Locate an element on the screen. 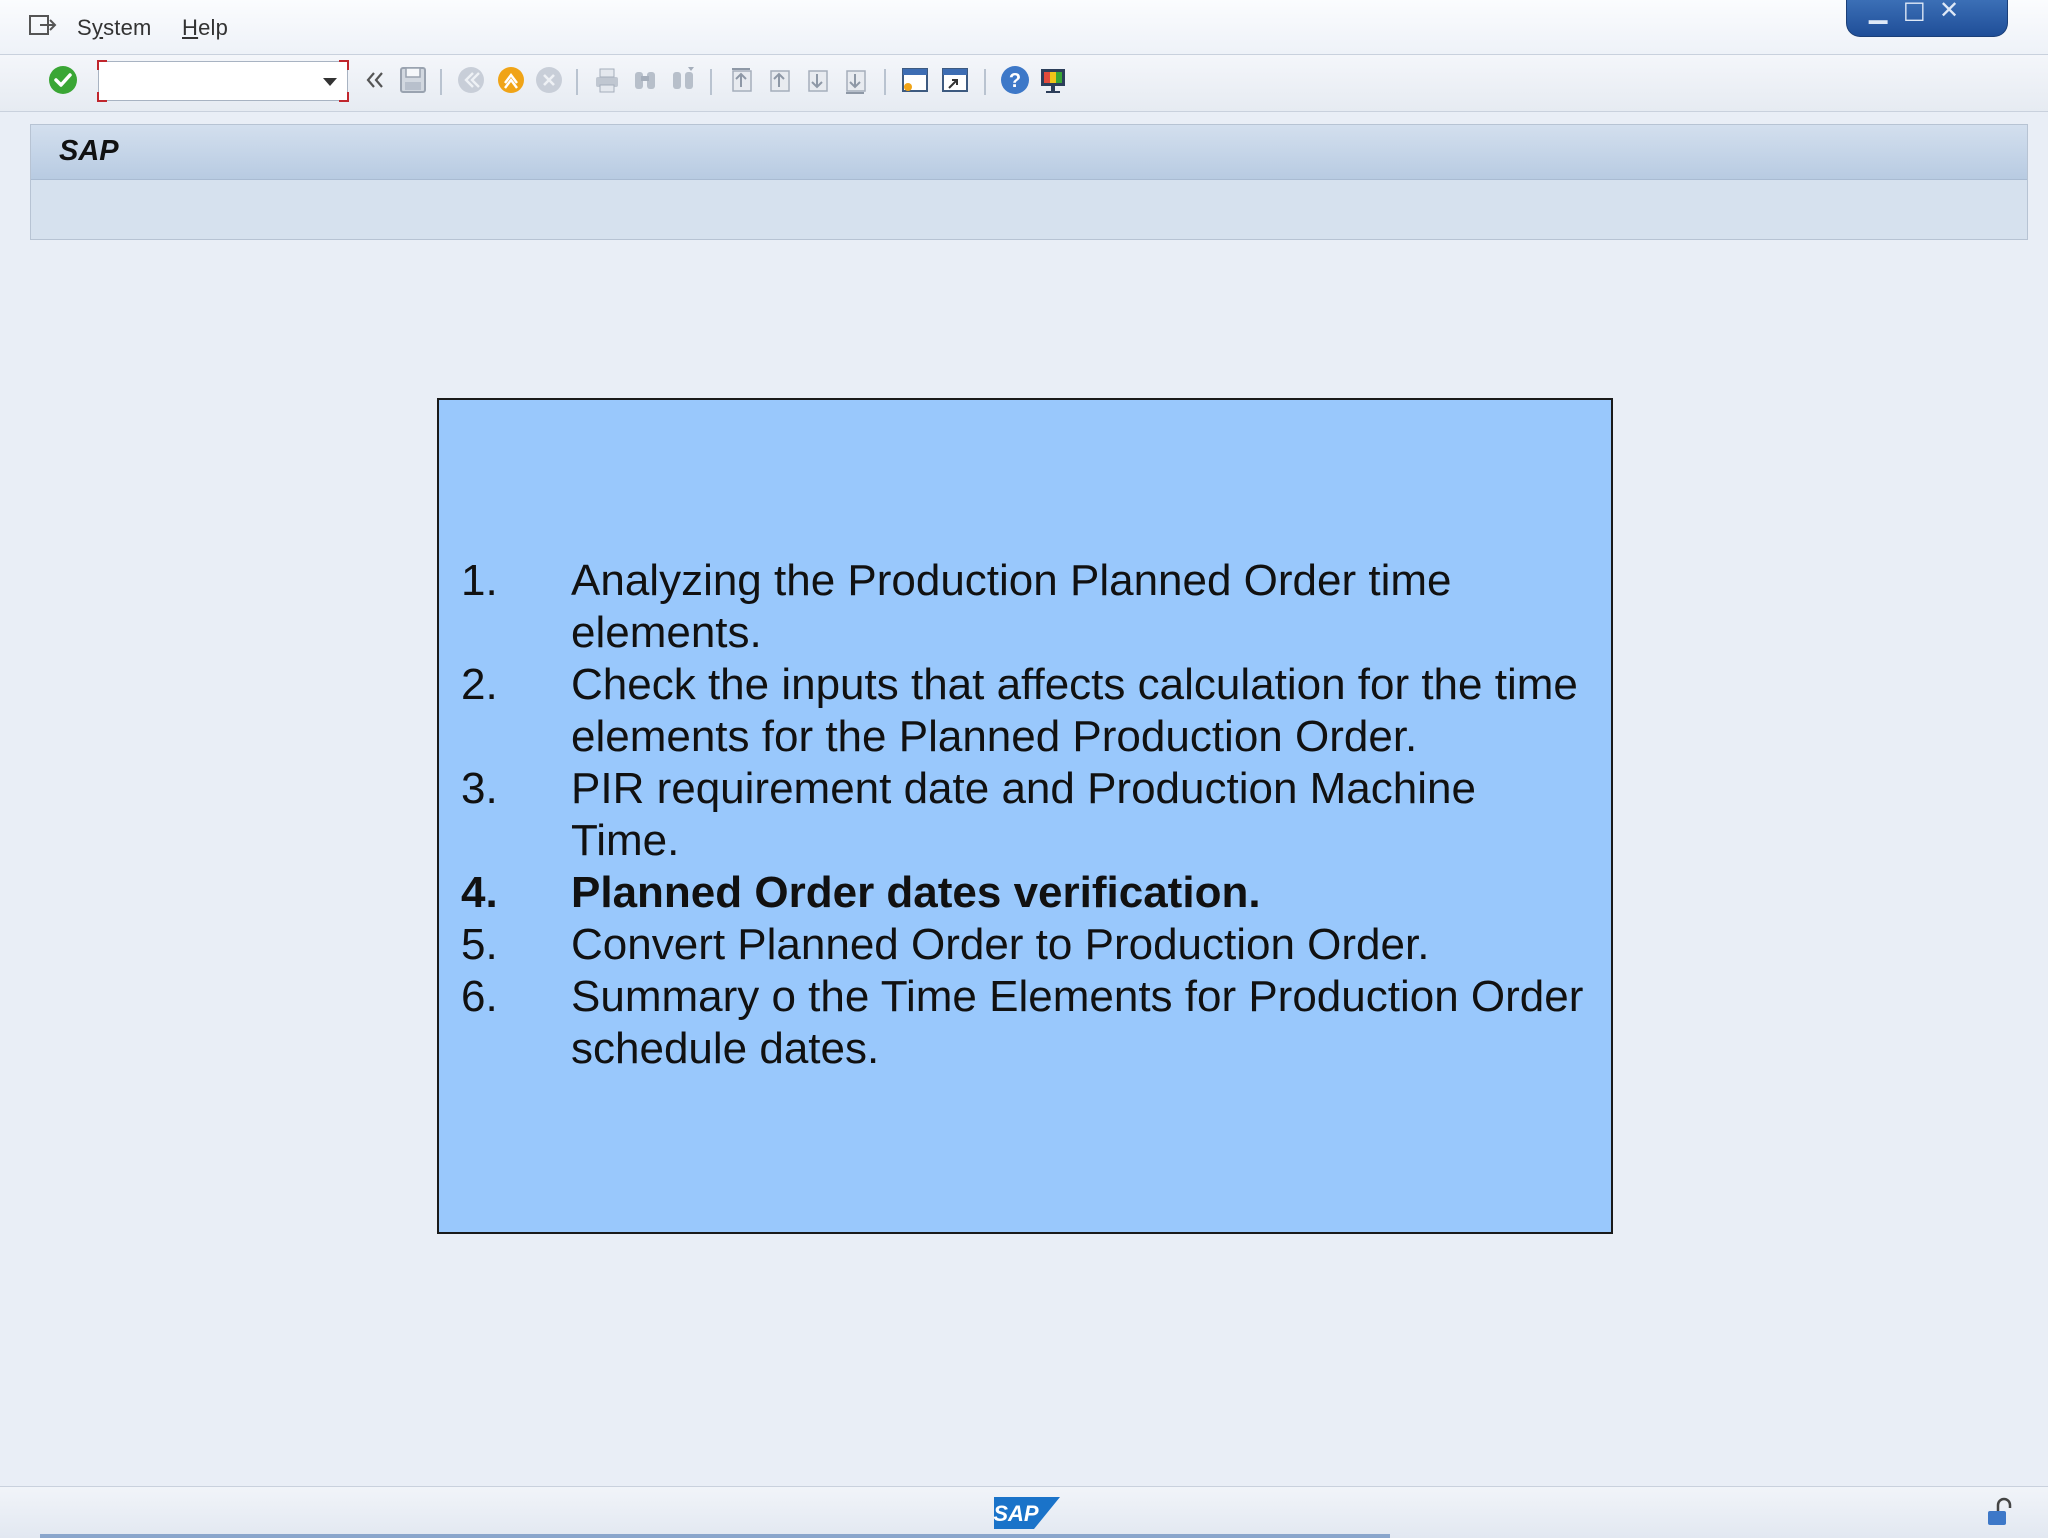  list-item-active: 4. Planned Order dates verification. is located at coordinates (861, 892).